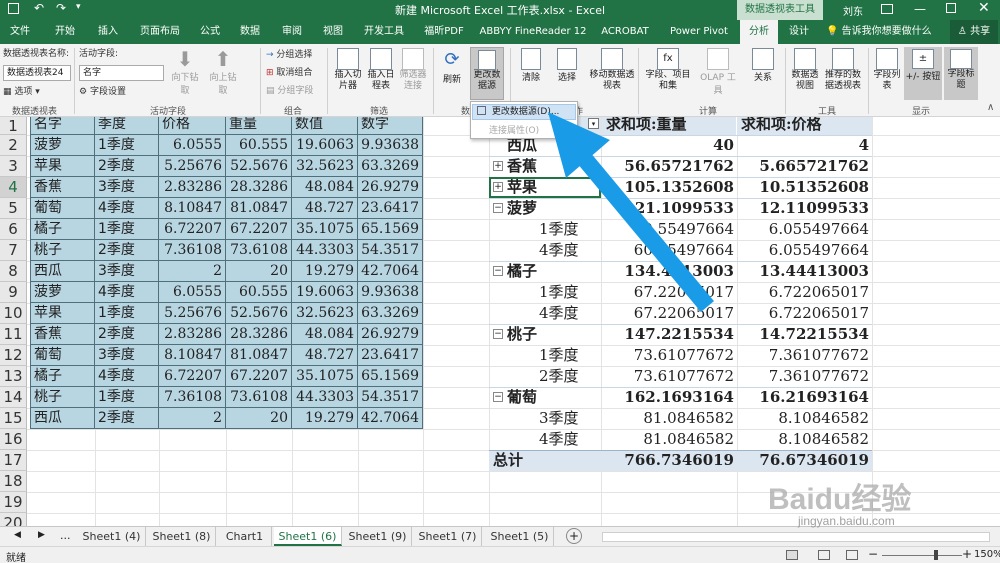 The image size is (1000, 563). I want to click on sheet-tab-active: Sheet1 (6), so click(308, 536).